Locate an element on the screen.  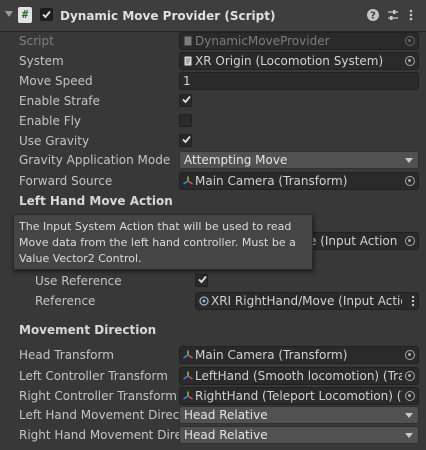
gravity-mode-row: Gravity Application Mode Attempting Move is located at coordinates (213, 160).